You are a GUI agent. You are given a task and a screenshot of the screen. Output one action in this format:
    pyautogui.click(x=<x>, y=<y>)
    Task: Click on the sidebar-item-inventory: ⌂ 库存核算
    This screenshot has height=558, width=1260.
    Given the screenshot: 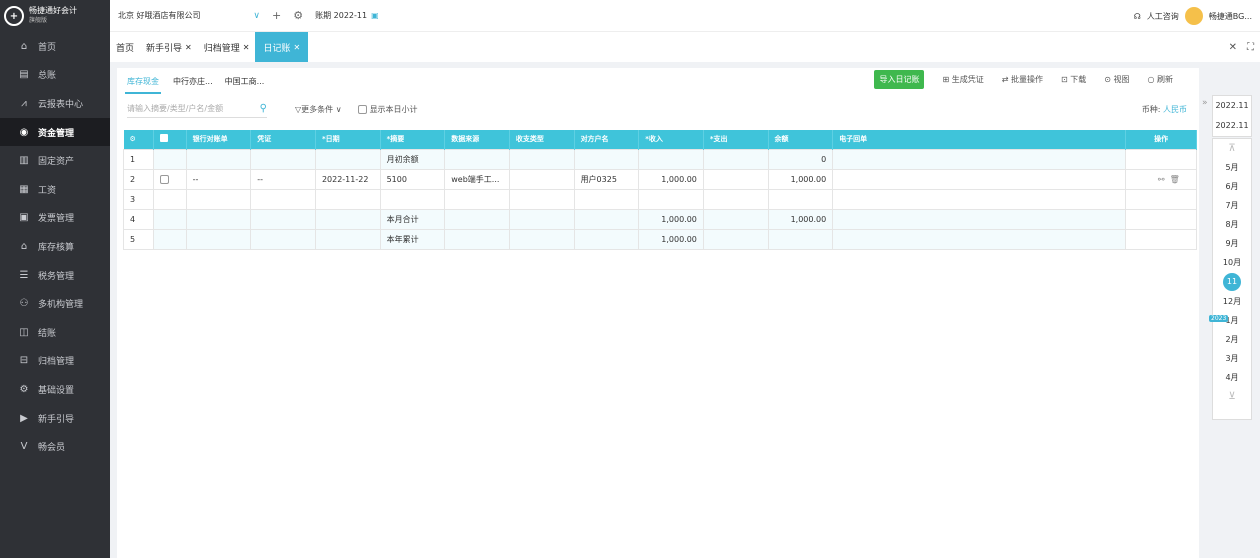 What is the action you would take?
    pyautogui.click(x=55, y=246)
    